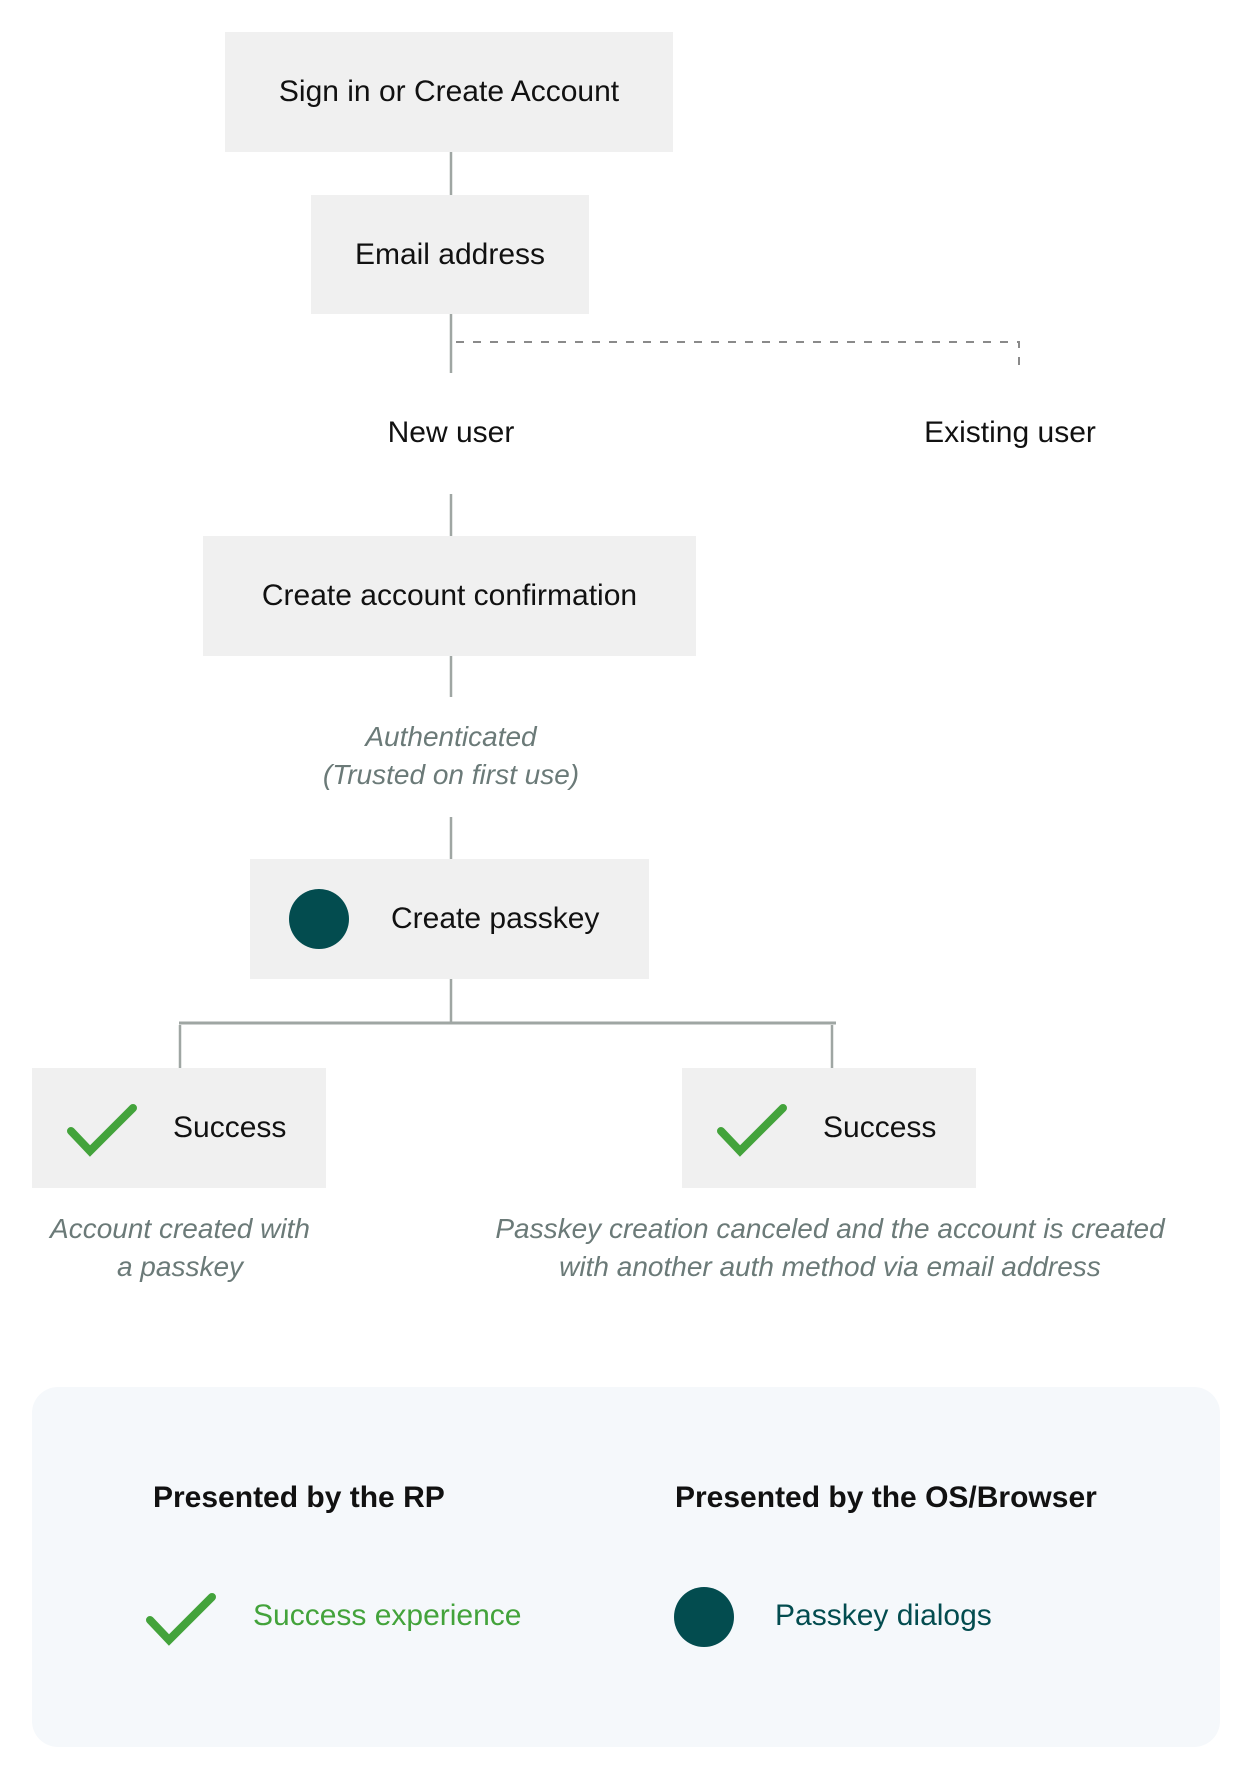  I want to click on connector-dashed-existing-user, so click(738, 357).